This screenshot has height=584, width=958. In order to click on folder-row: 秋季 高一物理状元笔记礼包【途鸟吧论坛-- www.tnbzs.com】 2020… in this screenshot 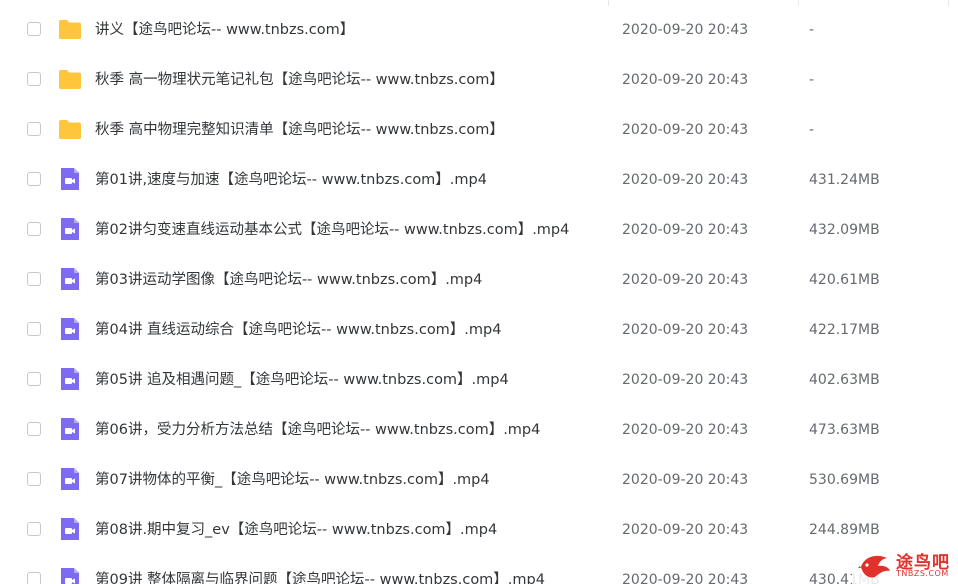, I will do `click(479, 80)`.